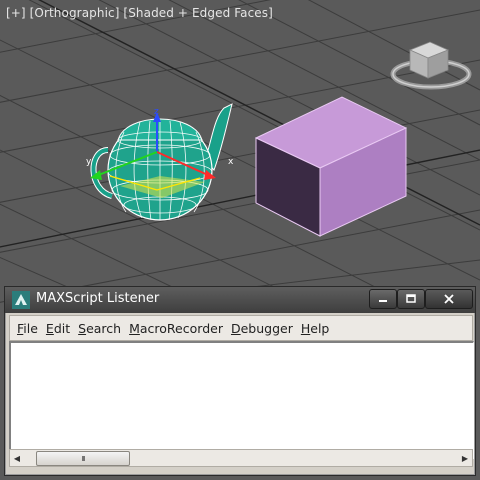 The width and height of the screenshot is (480, 480). I want to click on teapot-object, so click(161, 162).